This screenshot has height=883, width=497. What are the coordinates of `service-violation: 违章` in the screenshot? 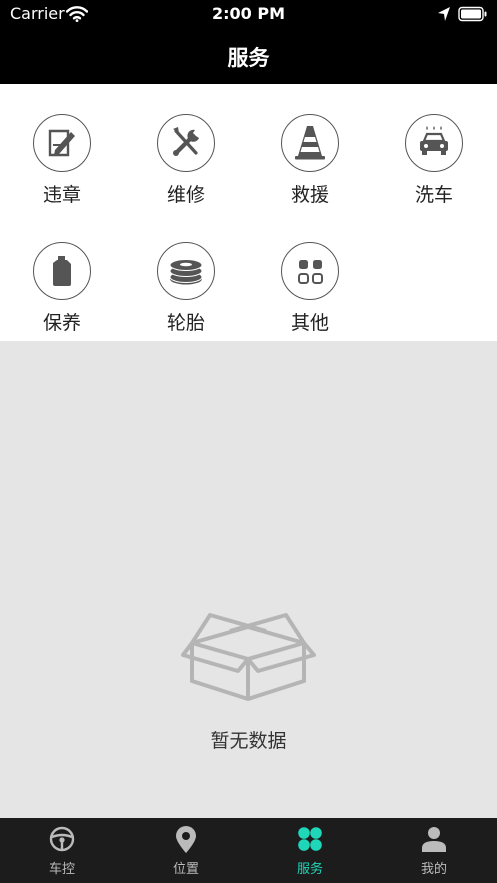 It's located at (62, 169).